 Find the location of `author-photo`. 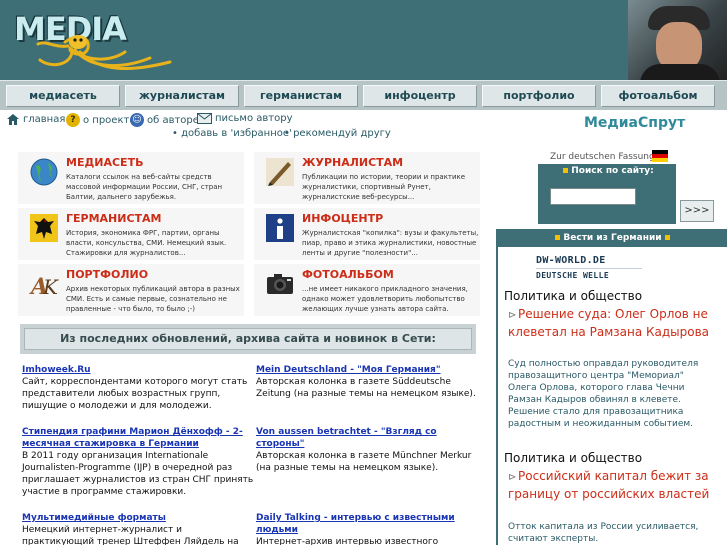

author-photo is located at coordinates (677, 40).